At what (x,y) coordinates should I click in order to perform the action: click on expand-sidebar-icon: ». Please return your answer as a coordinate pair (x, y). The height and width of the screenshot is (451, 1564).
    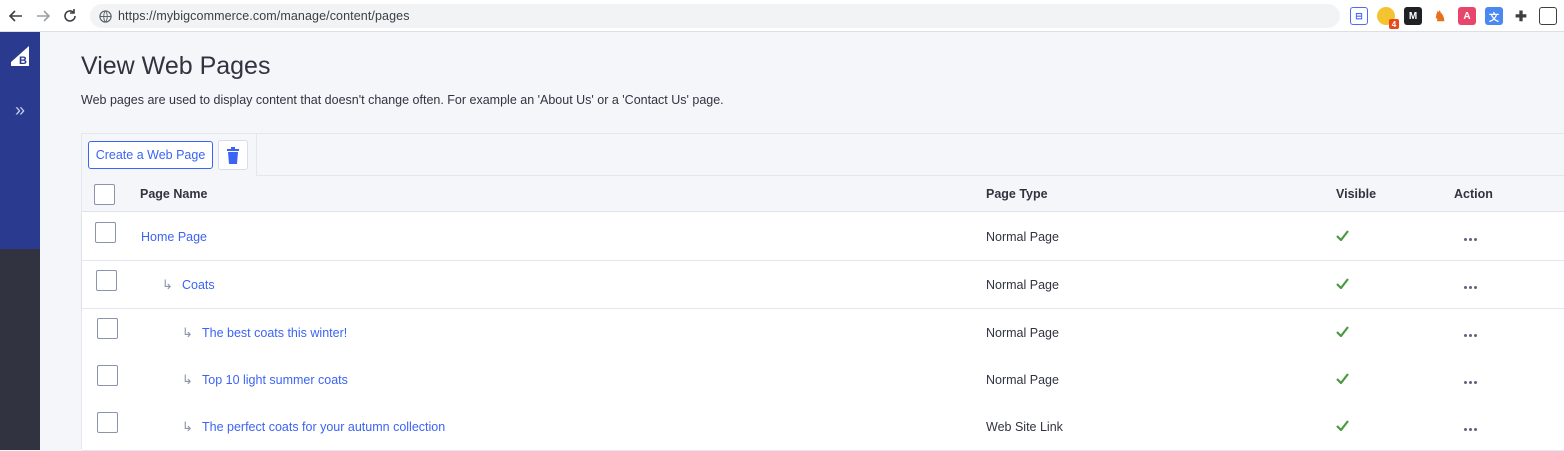
    Looking at the image, I should click on (20, 110).